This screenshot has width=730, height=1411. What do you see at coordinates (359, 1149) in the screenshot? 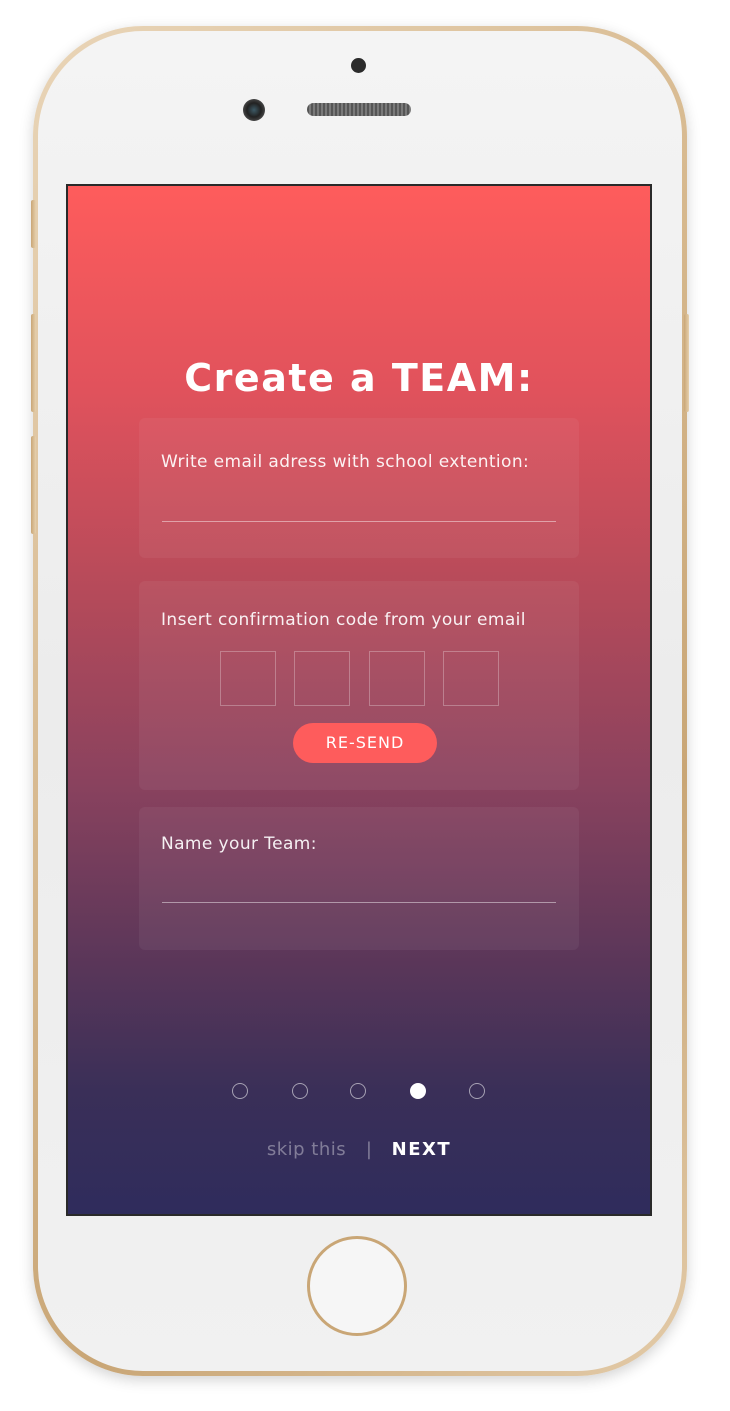
I see `footer-nav: skip this | NEXT` at bounding box center [359, 1149].